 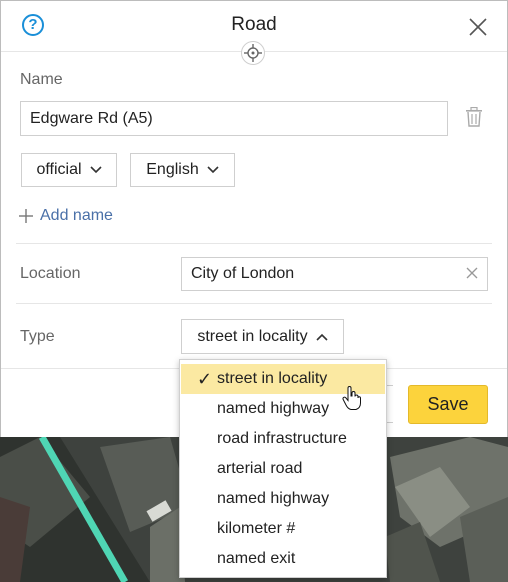 I want to click on clear-icon, so click(x=472, y=273).